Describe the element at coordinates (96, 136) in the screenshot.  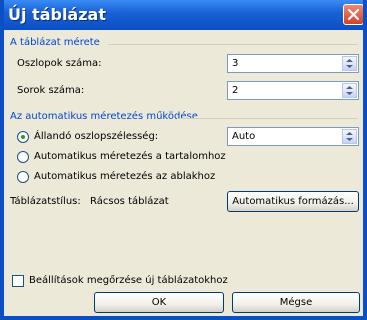
I see `fixed-width-label: Állandó oszlopszélesség:` at that location.